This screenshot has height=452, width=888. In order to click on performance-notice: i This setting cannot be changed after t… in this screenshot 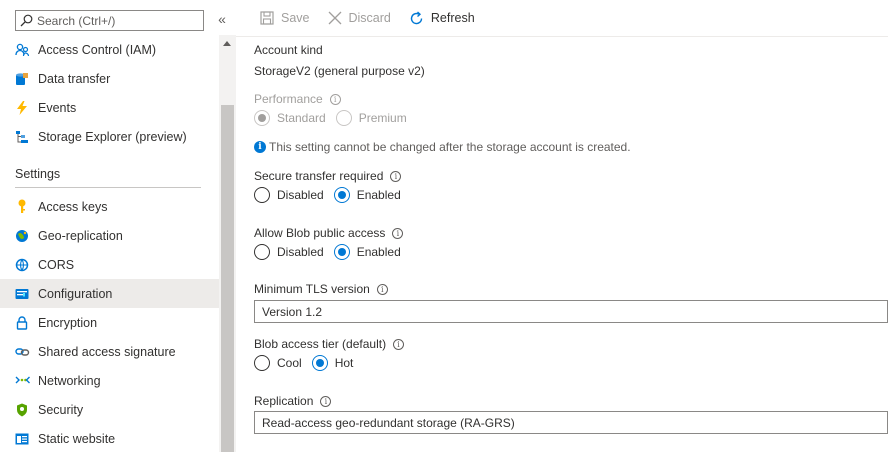, I will do `click(442, 147)`.